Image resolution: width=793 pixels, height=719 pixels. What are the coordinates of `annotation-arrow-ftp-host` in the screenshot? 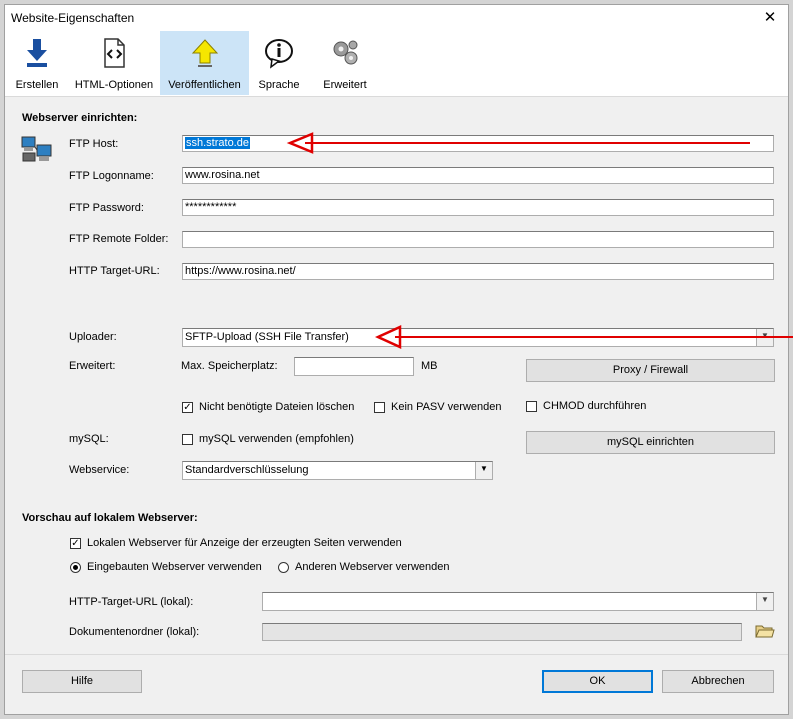 It's located at (518, 143).